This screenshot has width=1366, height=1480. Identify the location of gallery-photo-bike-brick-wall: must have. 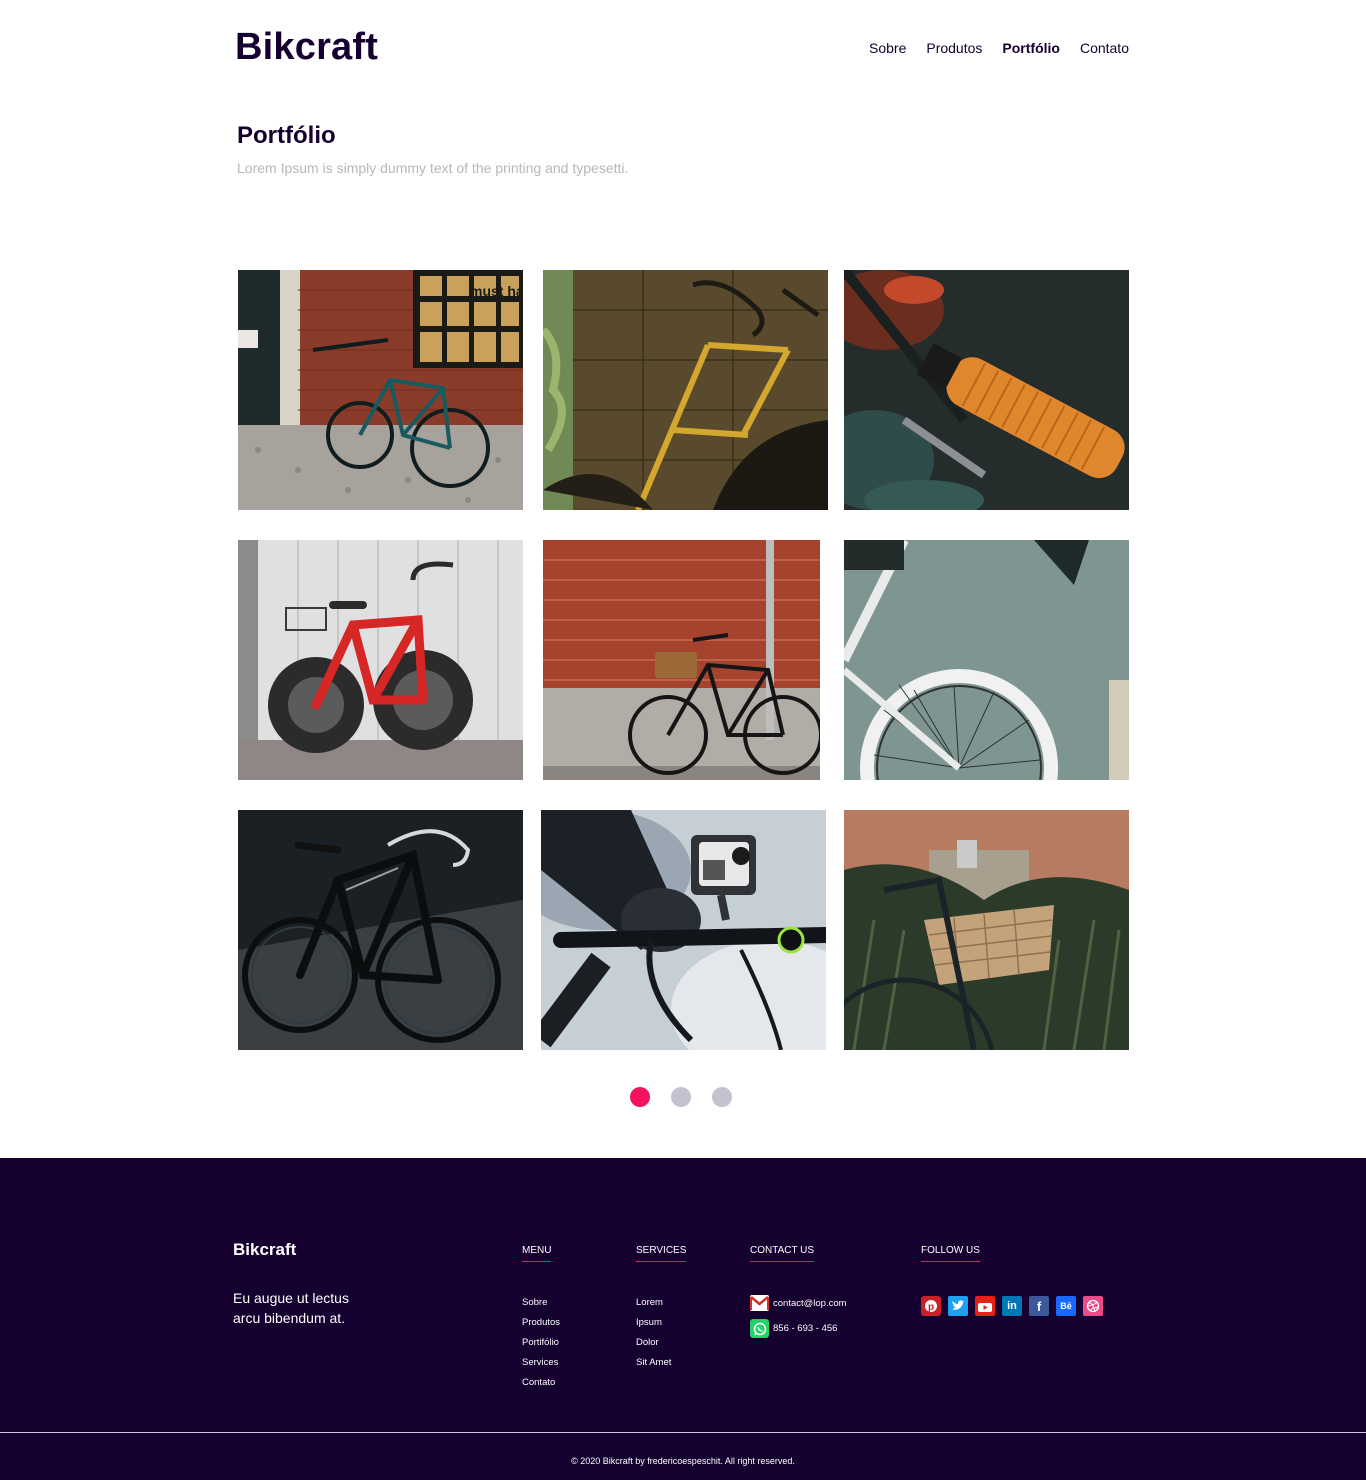
(380, 390).